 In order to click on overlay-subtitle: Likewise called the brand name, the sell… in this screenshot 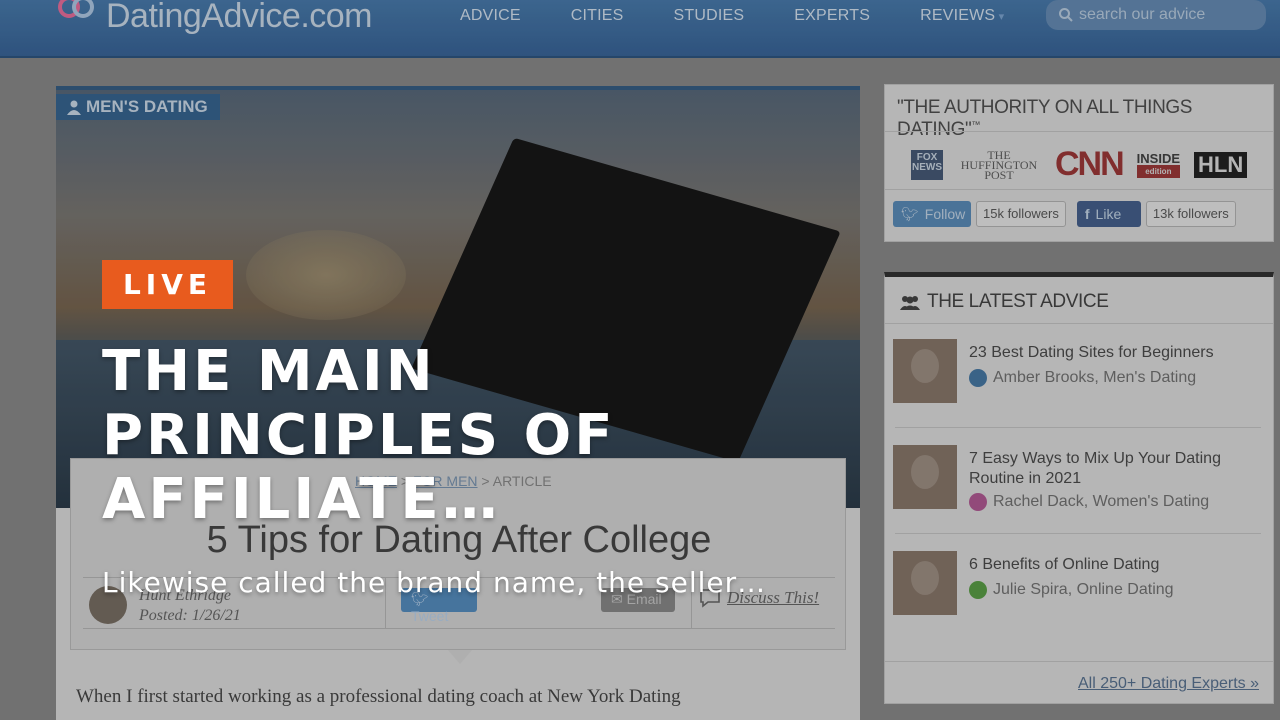, I will do `click(434, 582)`.